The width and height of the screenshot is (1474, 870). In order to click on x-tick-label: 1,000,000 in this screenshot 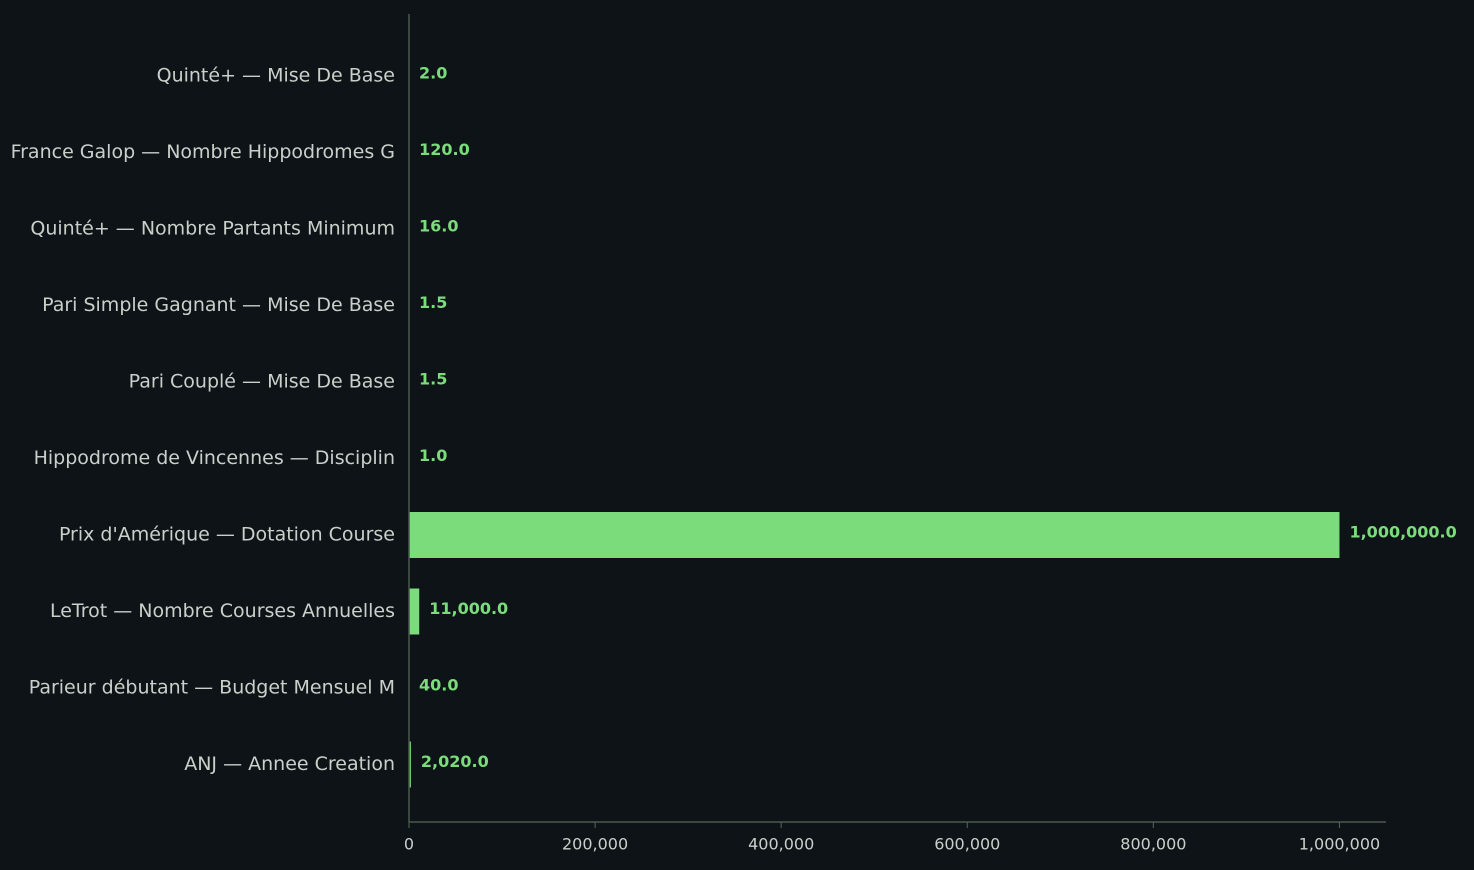, I will do `click(1339, 844)`.